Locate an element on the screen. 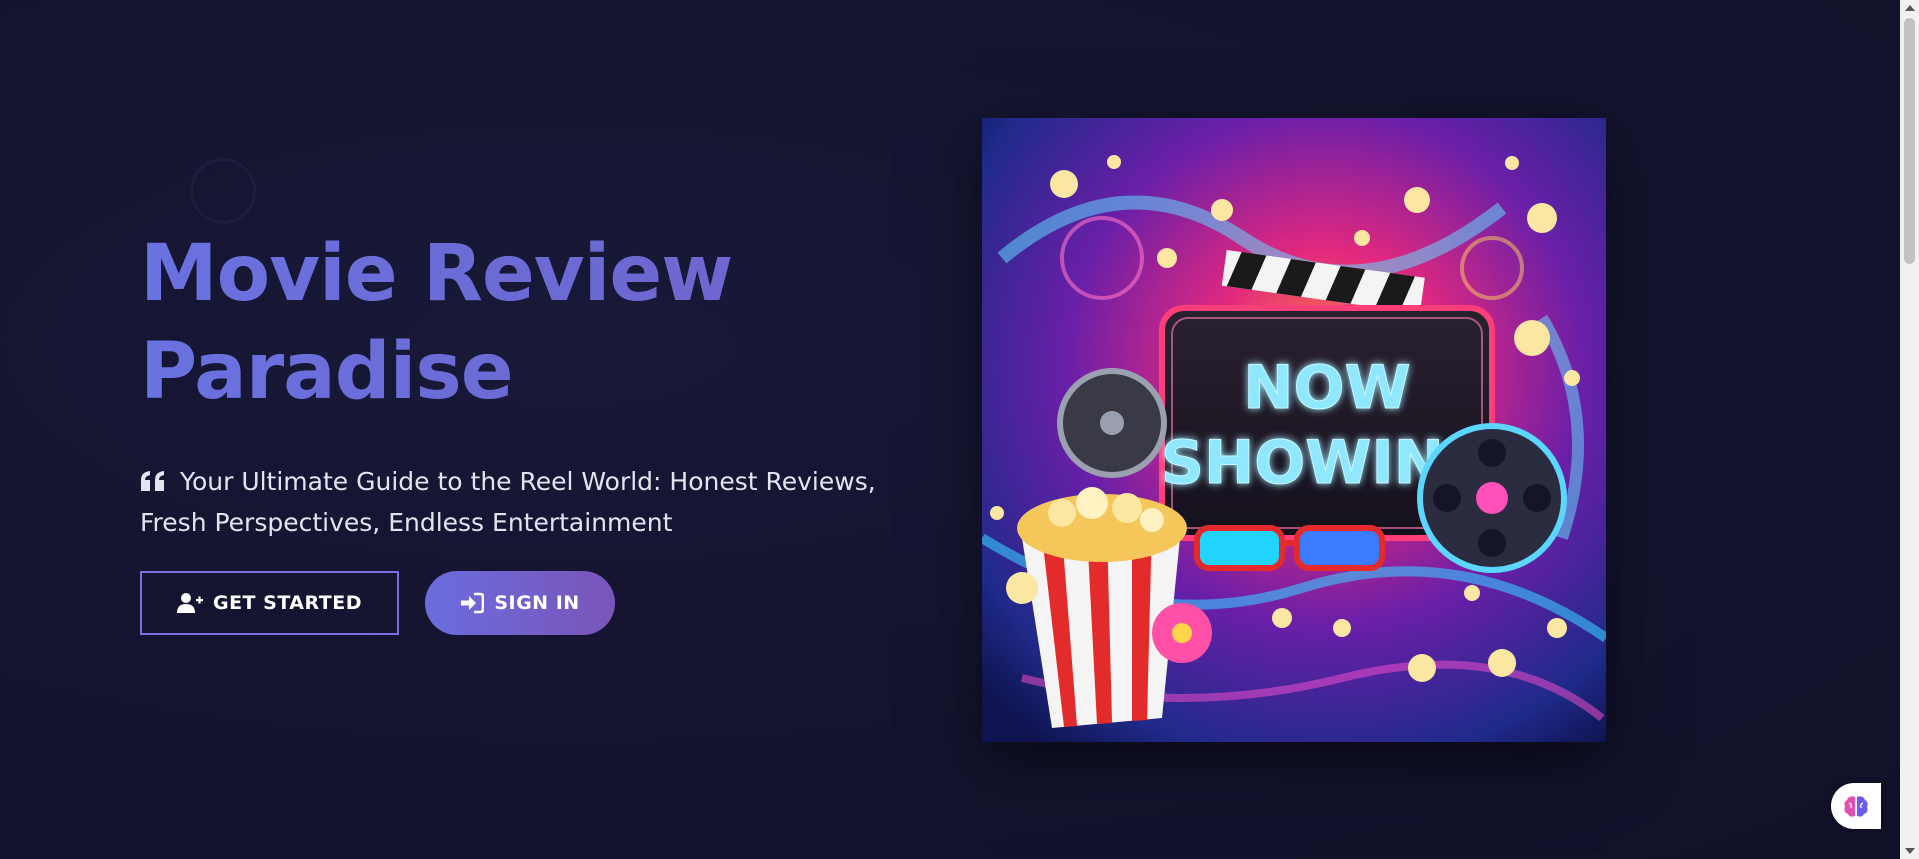 The width and height of the screenshot is (1919, 859). sign-now-text: NOW is located at coordinates (1326, 388).